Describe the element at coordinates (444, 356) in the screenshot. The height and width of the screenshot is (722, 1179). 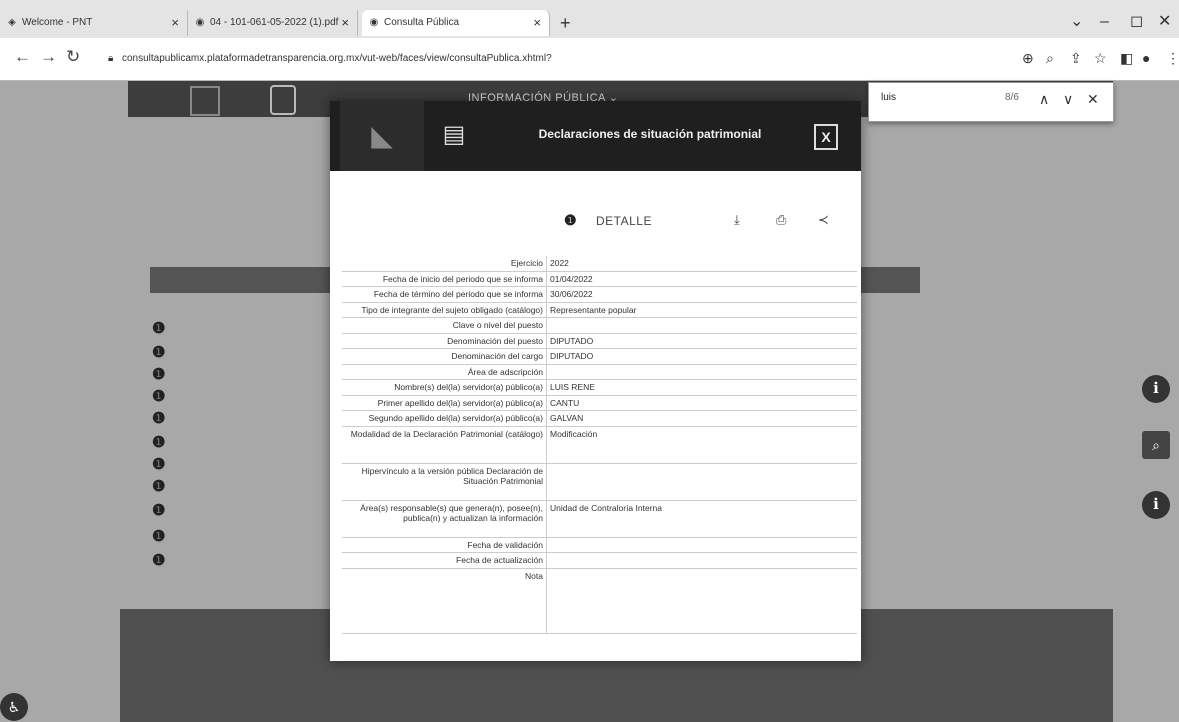
I see `field-label: Denominación del cargo` at that location.